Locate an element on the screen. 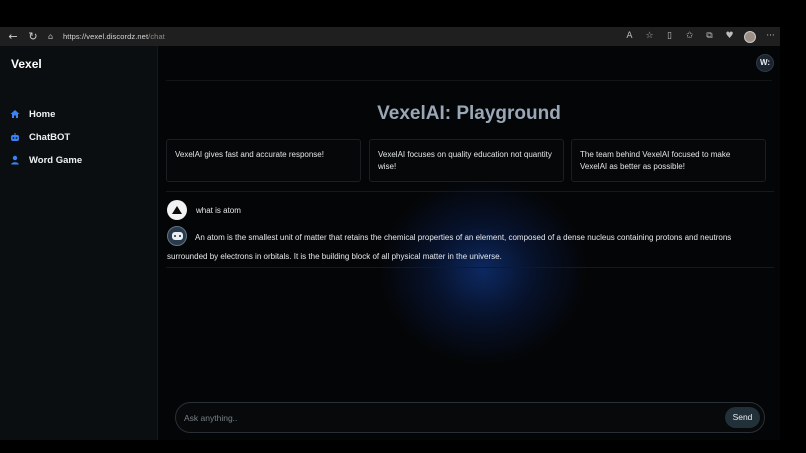  header-divider is located at coordinates (469, 80).